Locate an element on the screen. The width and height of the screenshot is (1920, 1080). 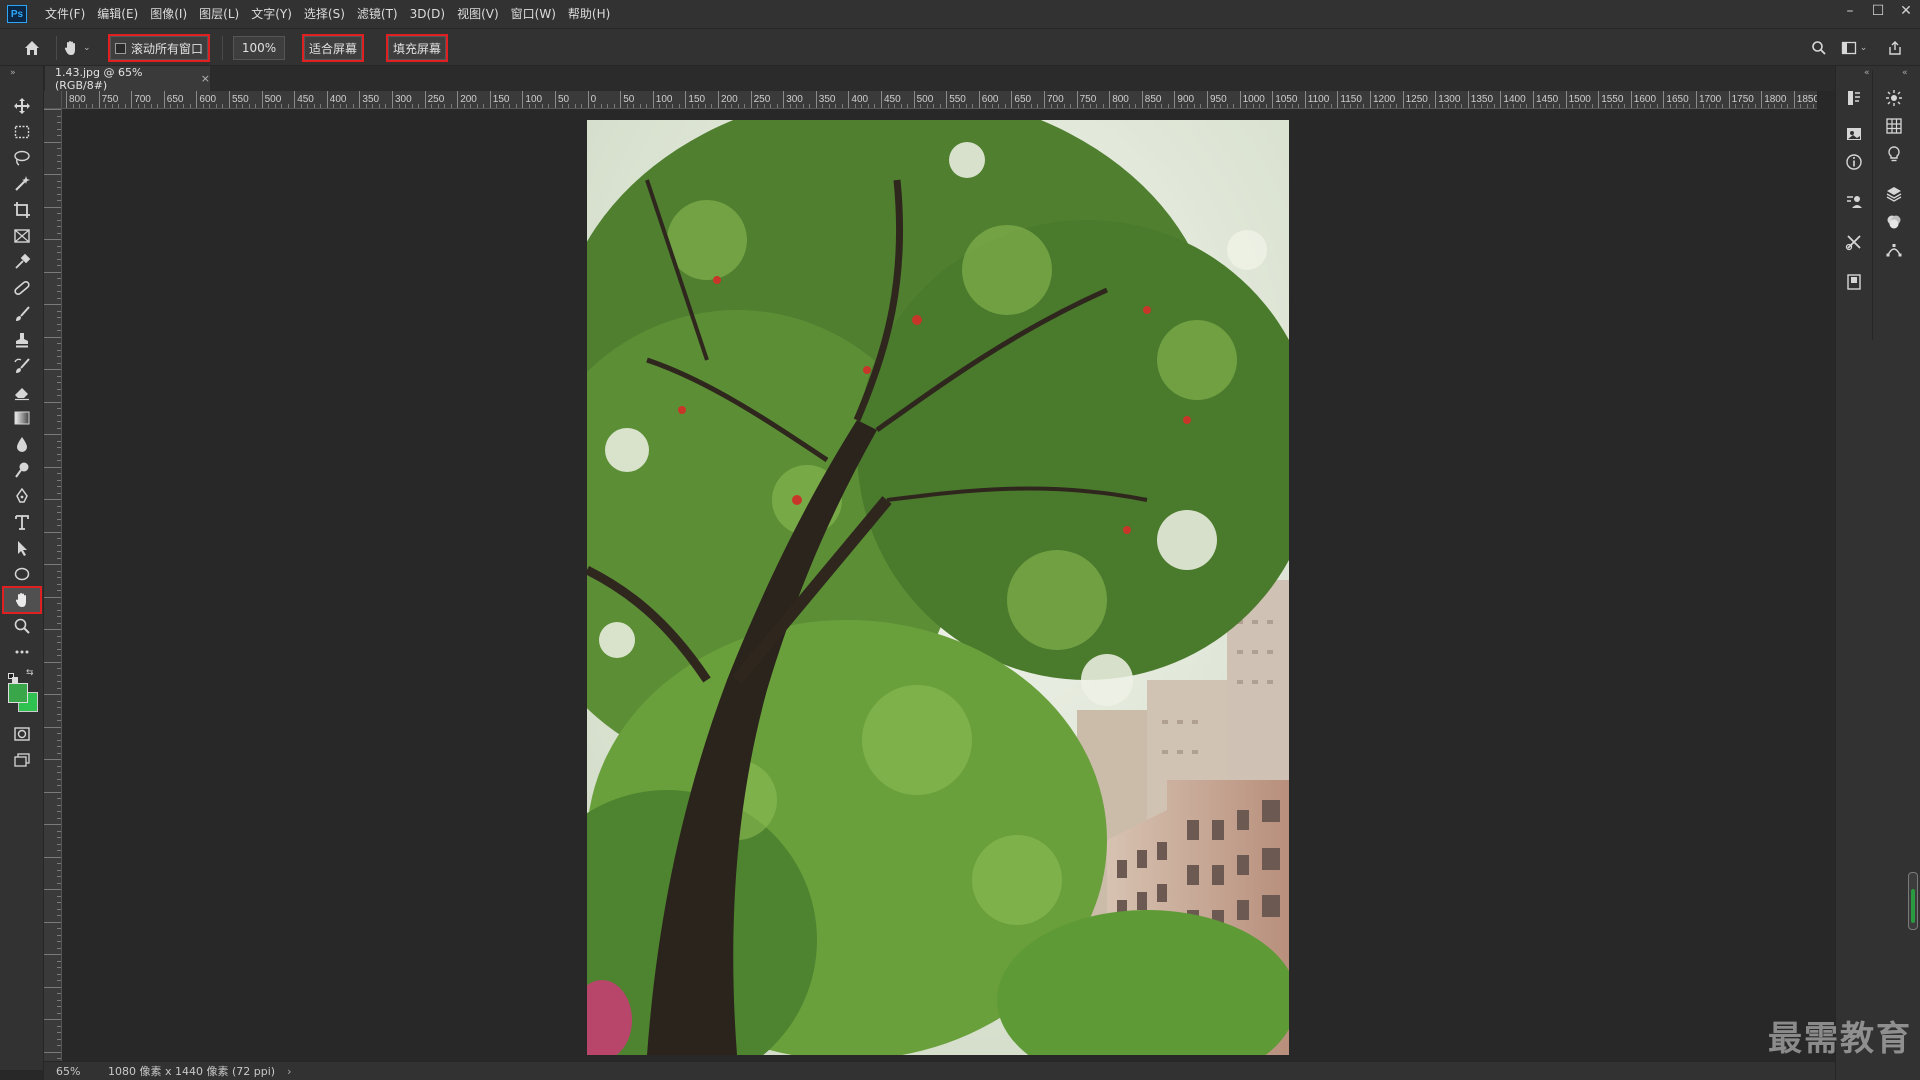
foreground-color-swatch is located at coordinates (18, 693).